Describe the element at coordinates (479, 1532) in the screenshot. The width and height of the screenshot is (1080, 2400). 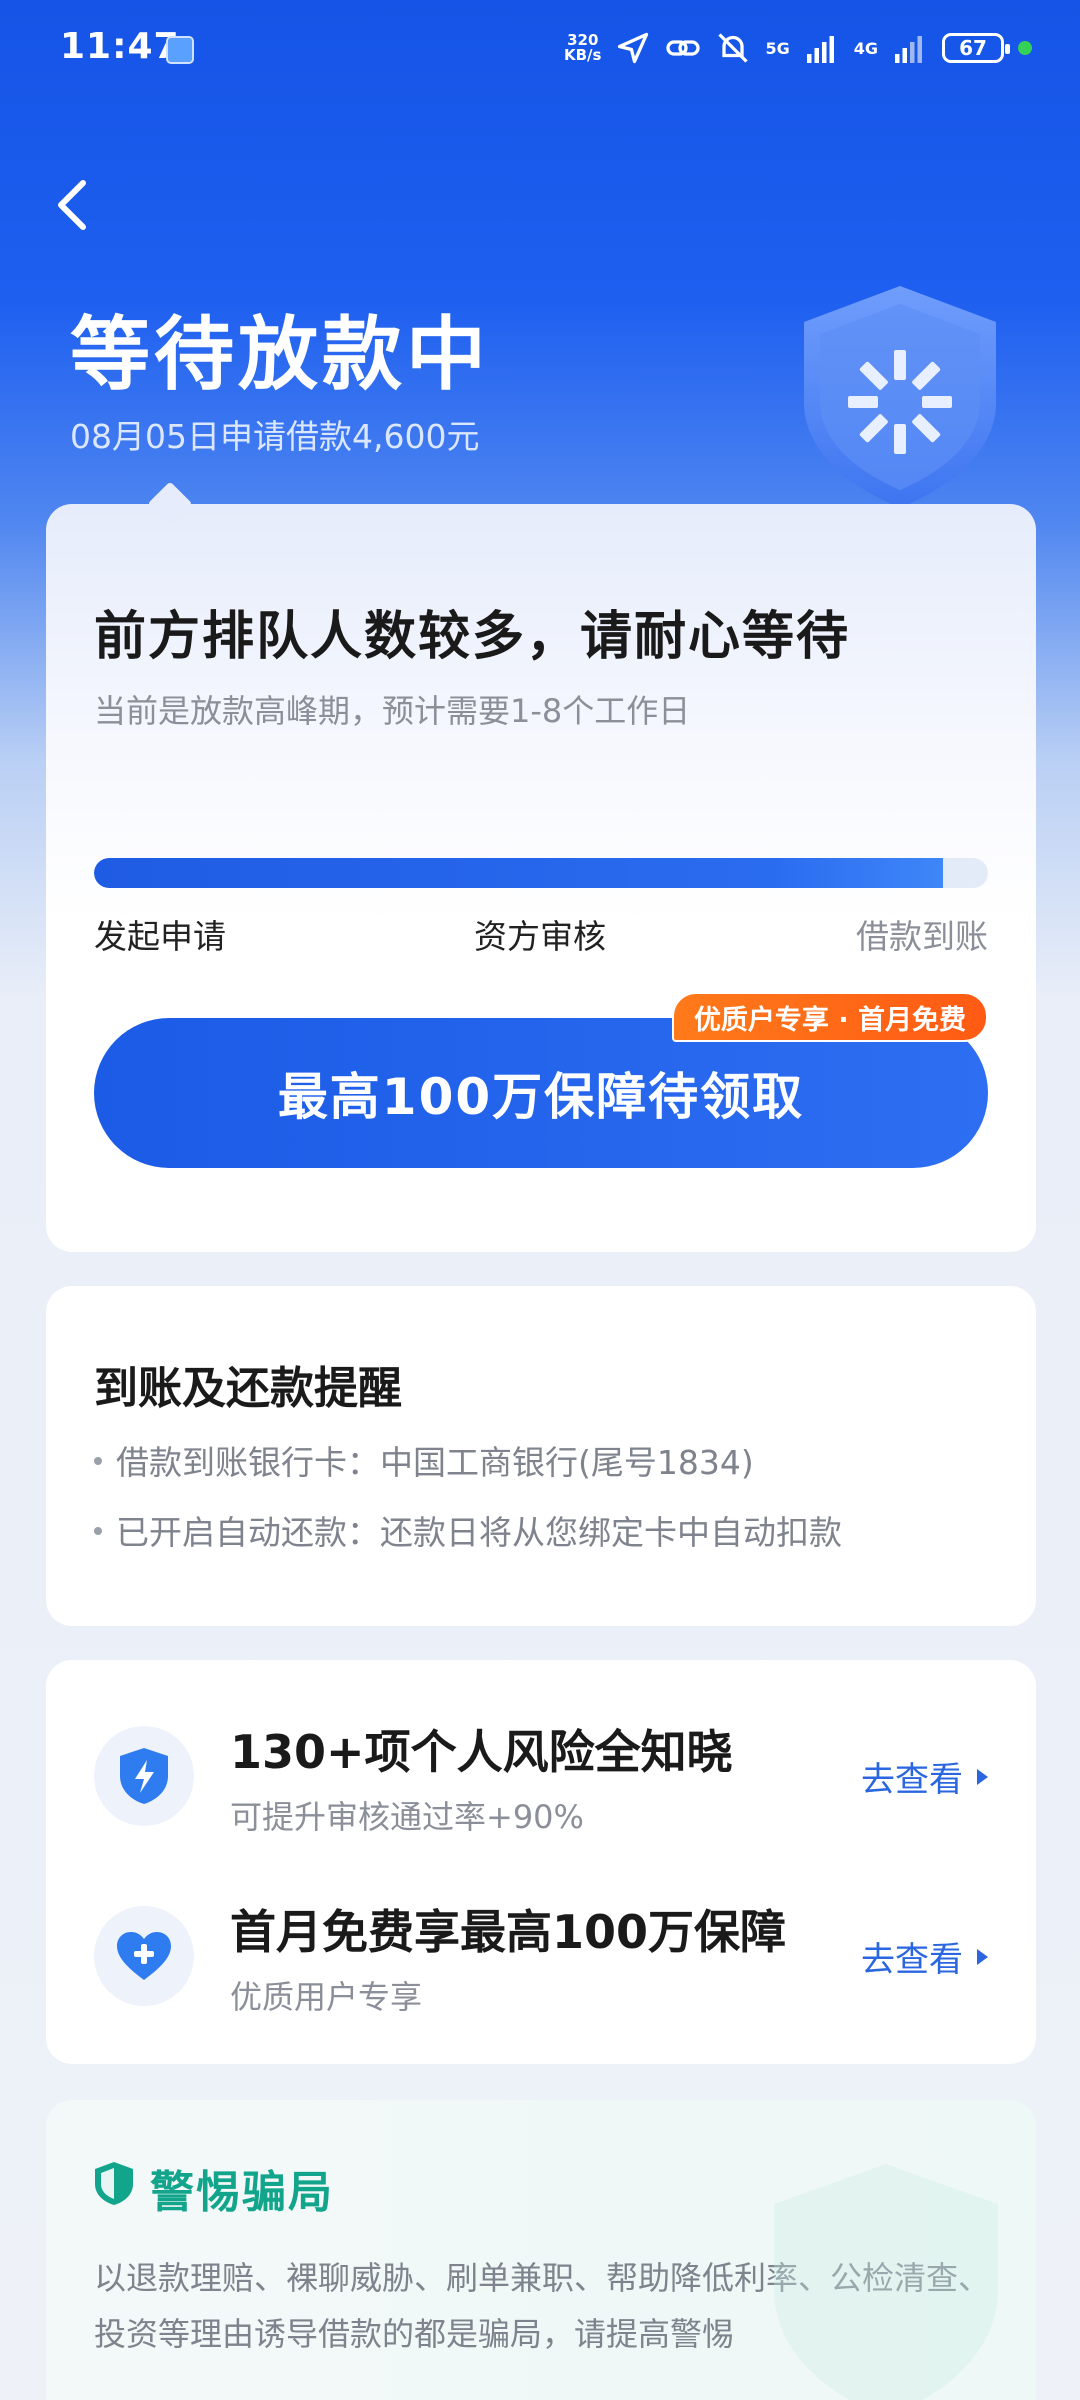
I see `reminder-item-text: 已开启自动还款：还款日将从您绑定卡中自动扣款` at that location.